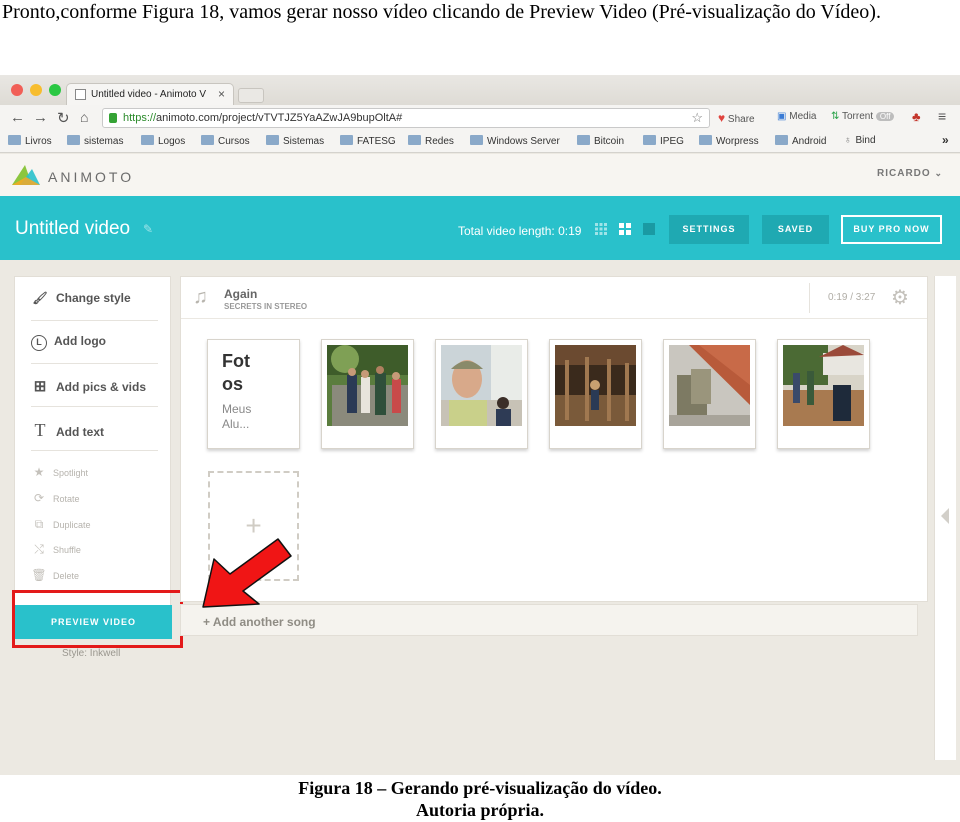 The width and height of the screenshot is (960, 822). I want to click on window-maximize-icon, so click(55, 90).